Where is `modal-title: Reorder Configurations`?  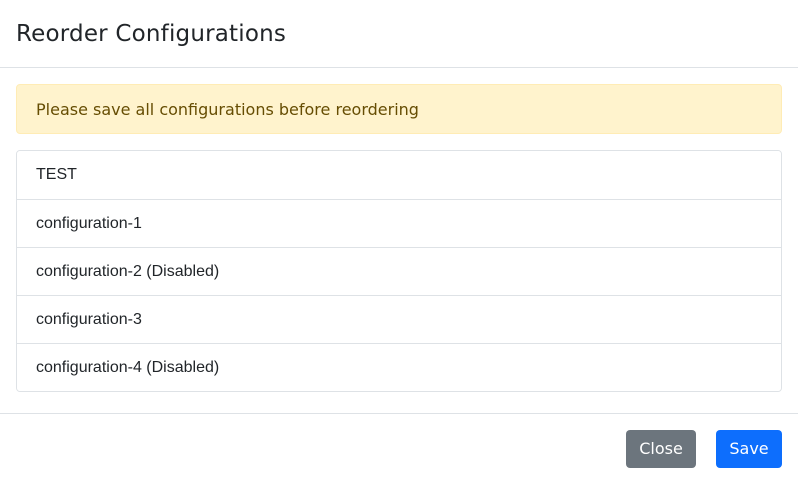
modal-title: Reorder Configurations is located at coordinates (151, 33).